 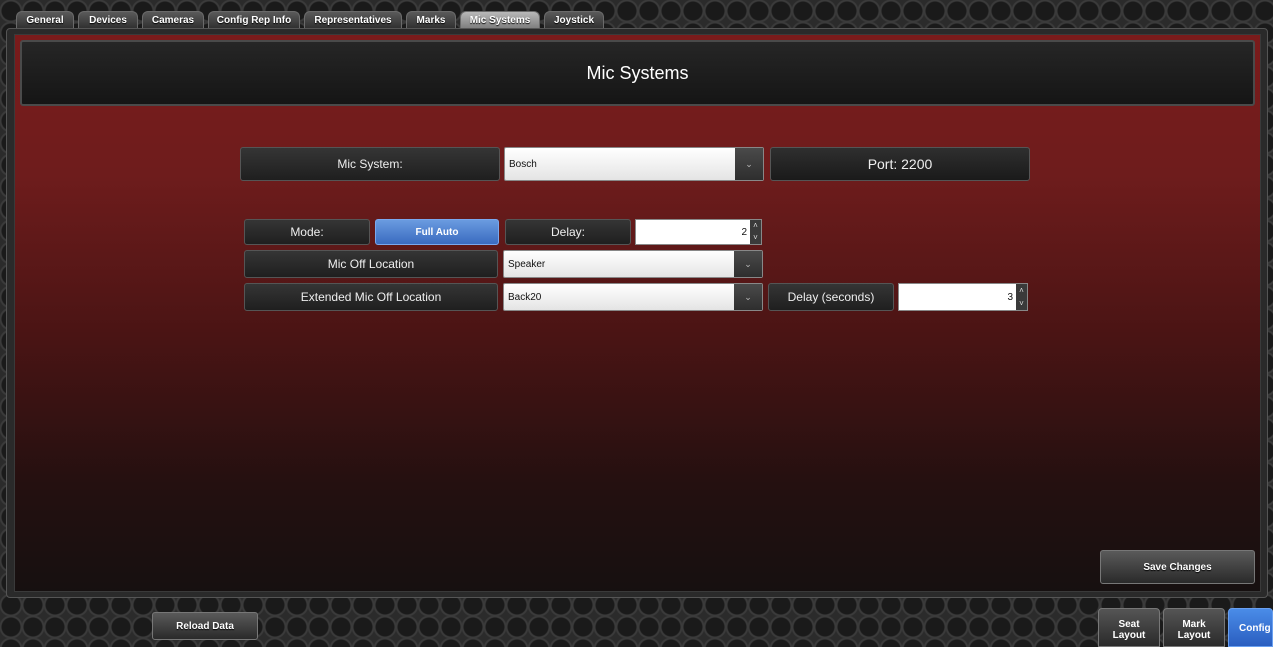 What do you see at coordinates (527, 264) in the screenshot?
I see `mic-off-location-value: Speaker` at bounding box center [527, 264].